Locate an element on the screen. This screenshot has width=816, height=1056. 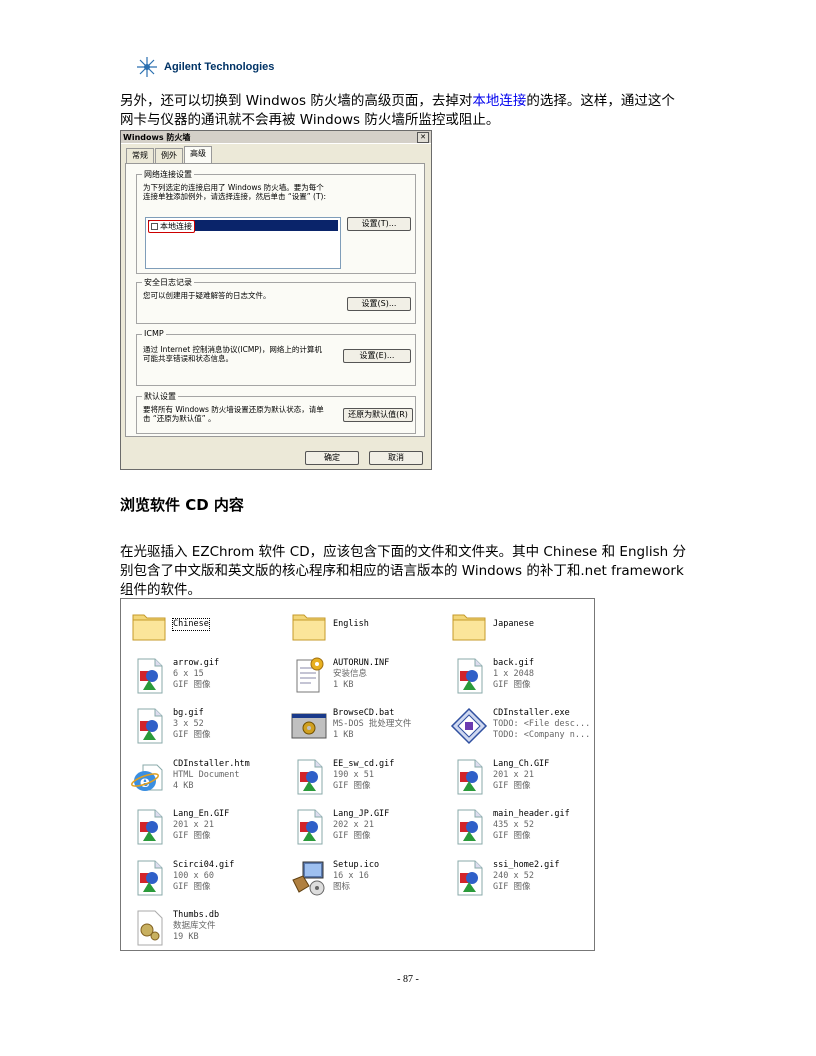
file-text: Lang_Ch.GIF 201 x 21 GIF 图像 is located at coordinates (521, 775).